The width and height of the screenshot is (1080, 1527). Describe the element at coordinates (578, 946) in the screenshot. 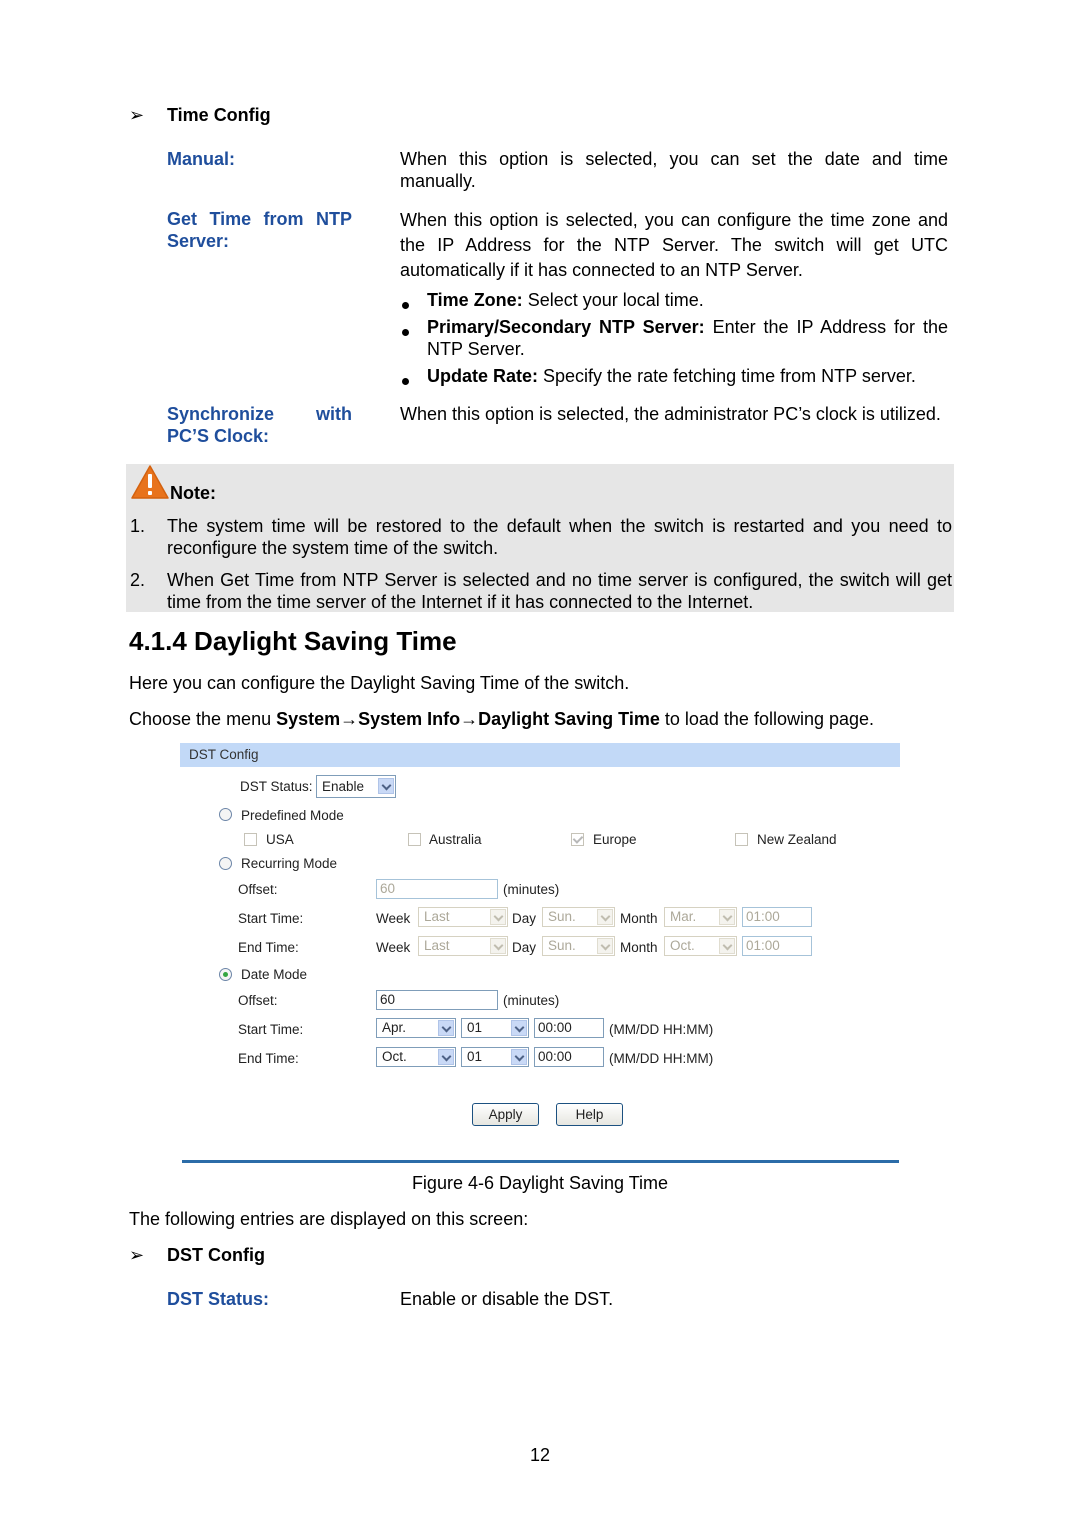

I see `end-day-select: Sun.` at that location.